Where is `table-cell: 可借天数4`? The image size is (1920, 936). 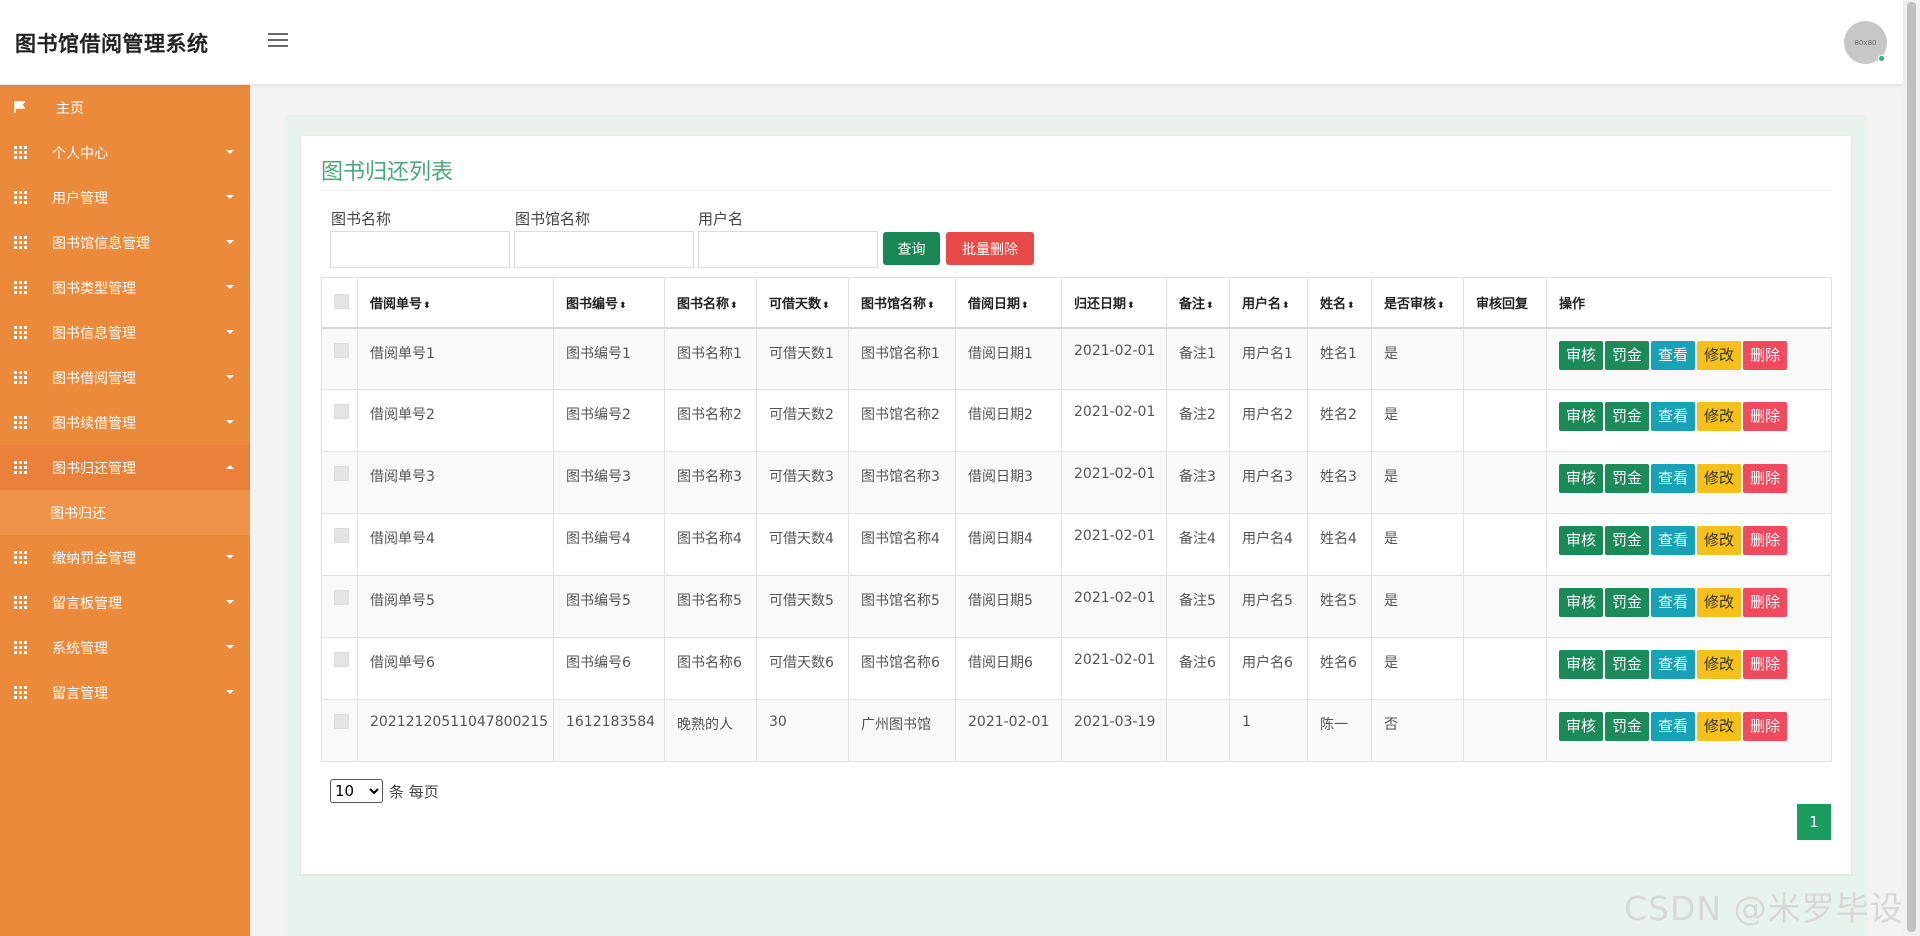
table-cell: 可借天数4 is located at coordinates (802, 544).